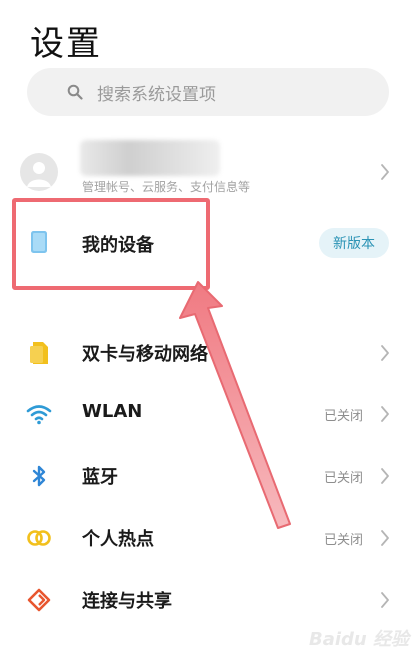 The height and width of the screenshot is (659, 415). What do you see at coordinates (156, 94) in the screenshot?
I see `search-placeholder: 搜索系统设置项` at bounding box center [156, 94].